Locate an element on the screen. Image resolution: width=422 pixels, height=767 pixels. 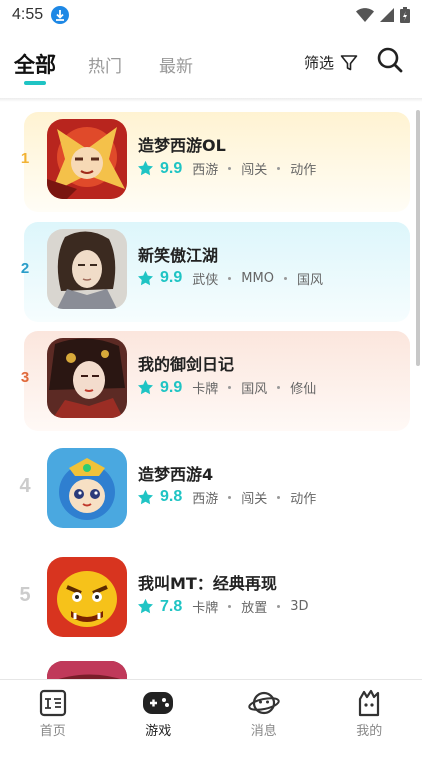
game-score: 9.8 is located at coordinates (171, 497).